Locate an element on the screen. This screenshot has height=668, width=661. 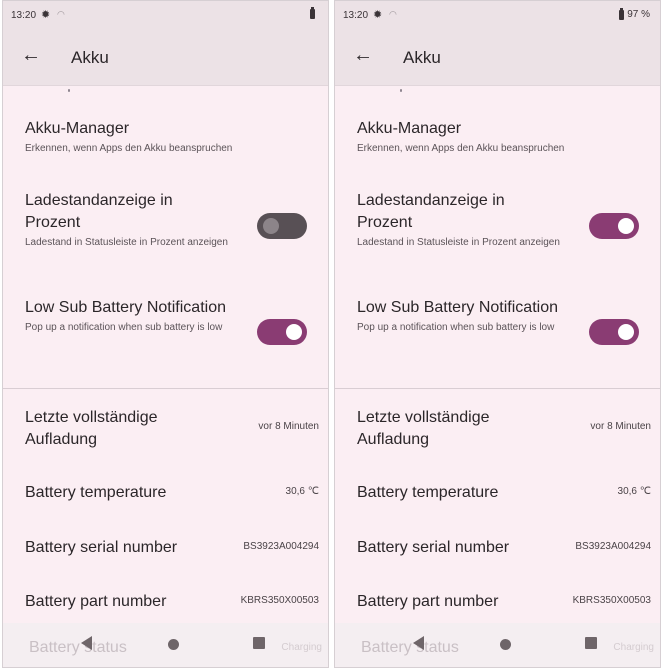
battery-indicator is located at coordinates (314, 13).